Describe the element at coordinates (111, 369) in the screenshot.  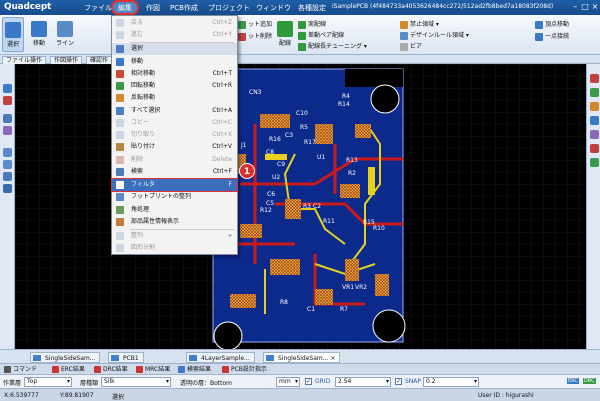
I see `panel-drc: DRC結果` at that location.